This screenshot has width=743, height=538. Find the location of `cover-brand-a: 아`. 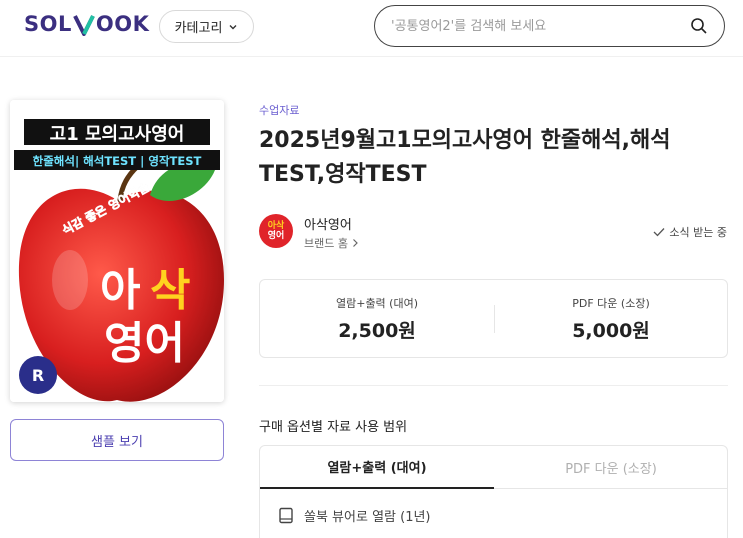

cover-brand-a: 아 is located at coordinates (120, 290).